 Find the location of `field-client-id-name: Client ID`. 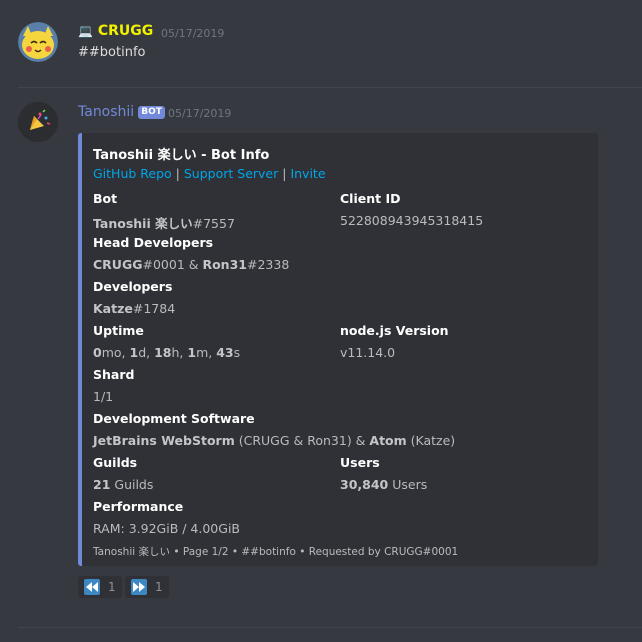

field-client-id-name: Client ID is located at coordinates (370, 198).